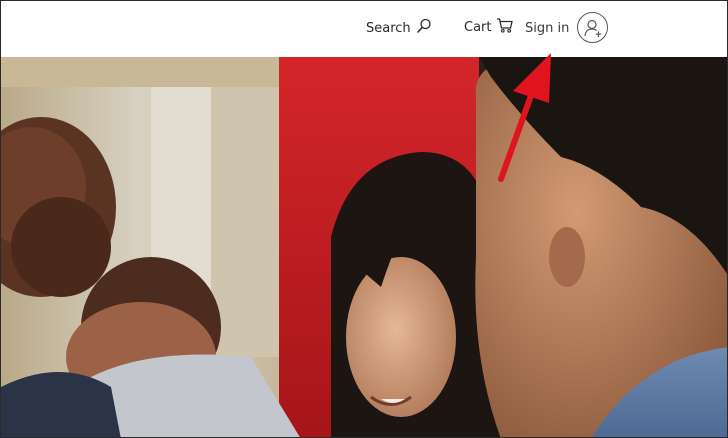 The width and height of the screenshot is (728, 438). Describe the element at coordinates (503, 27) in the screenshot. I see `cart-icon` at that location.